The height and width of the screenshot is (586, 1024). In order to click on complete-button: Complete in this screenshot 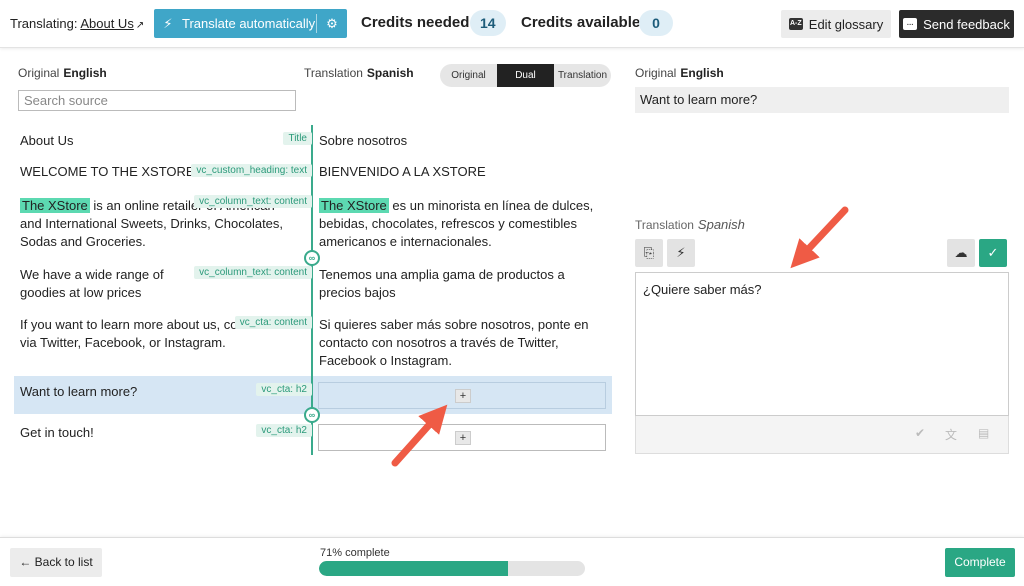, I will do `click(980, 562)`.